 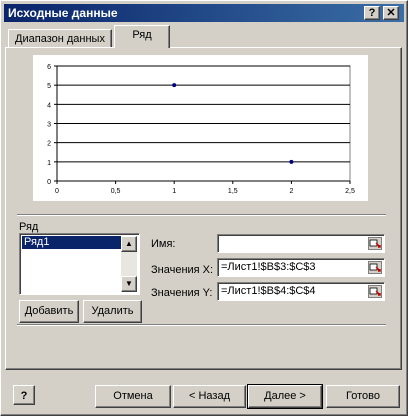 I want to click on arrow-down-icon: ▼, so click(x=129, y=283).